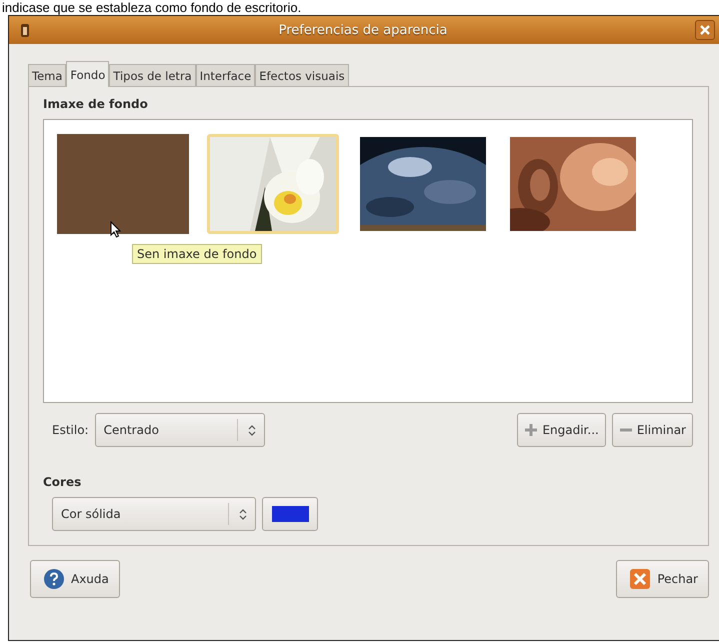 The width and height of the screenshot is (719, 642). I want to click on mouse-cursor-icon, so click(115, 229).